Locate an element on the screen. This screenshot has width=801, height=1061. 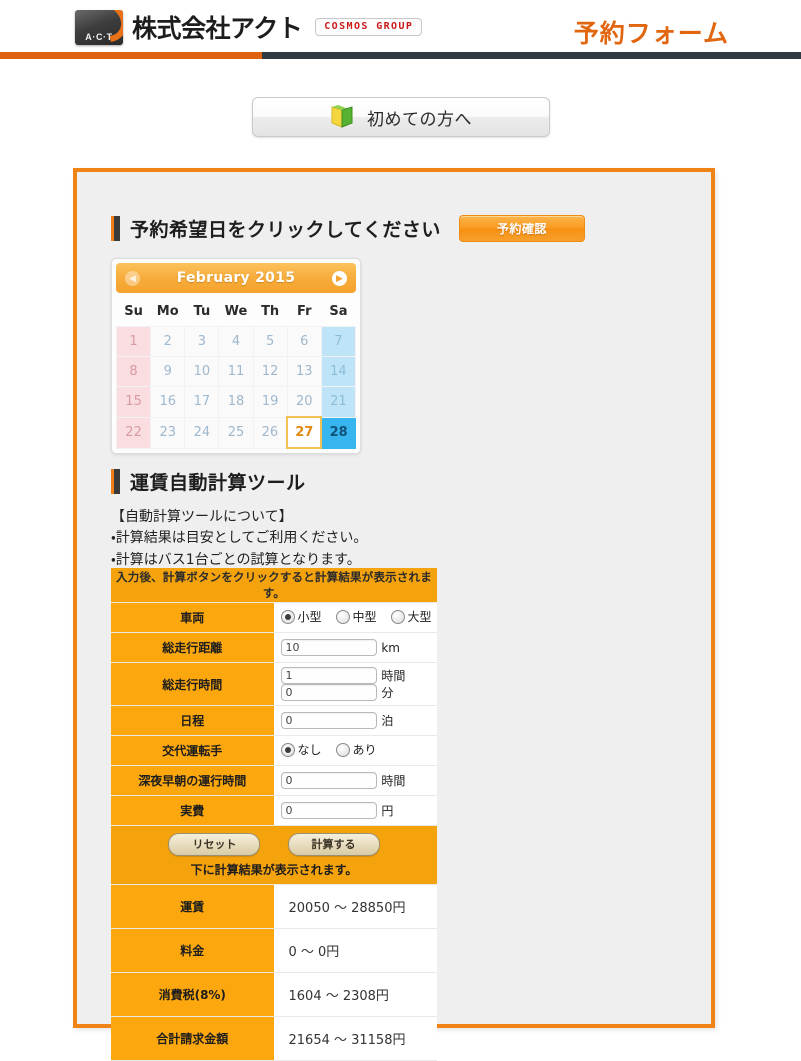
calendar-day-7: 7 is located at coordinates (338, 341).